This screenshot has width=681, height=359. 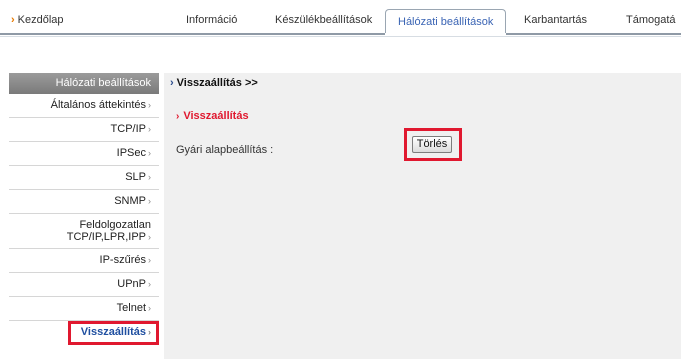 What do you see at coordinates (122, 260) in the screenshot?
I see `sidebar-item-label: IP-szűrés` at bounding box center [122, 260].